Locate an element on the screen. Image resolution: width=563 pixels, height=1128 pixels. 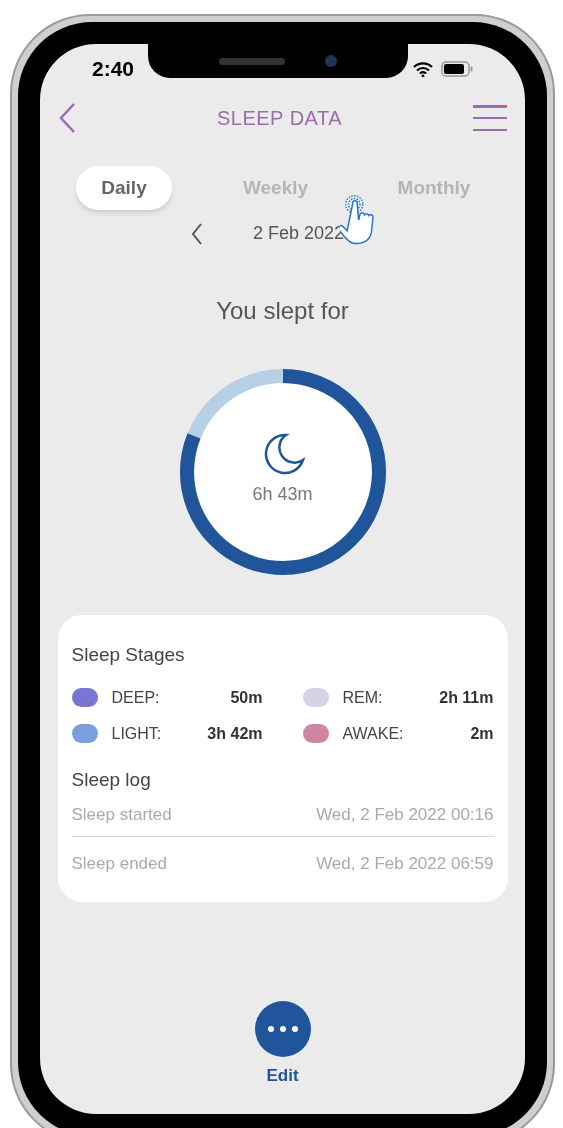
wifi-icon is located at coordinates (423, 69).